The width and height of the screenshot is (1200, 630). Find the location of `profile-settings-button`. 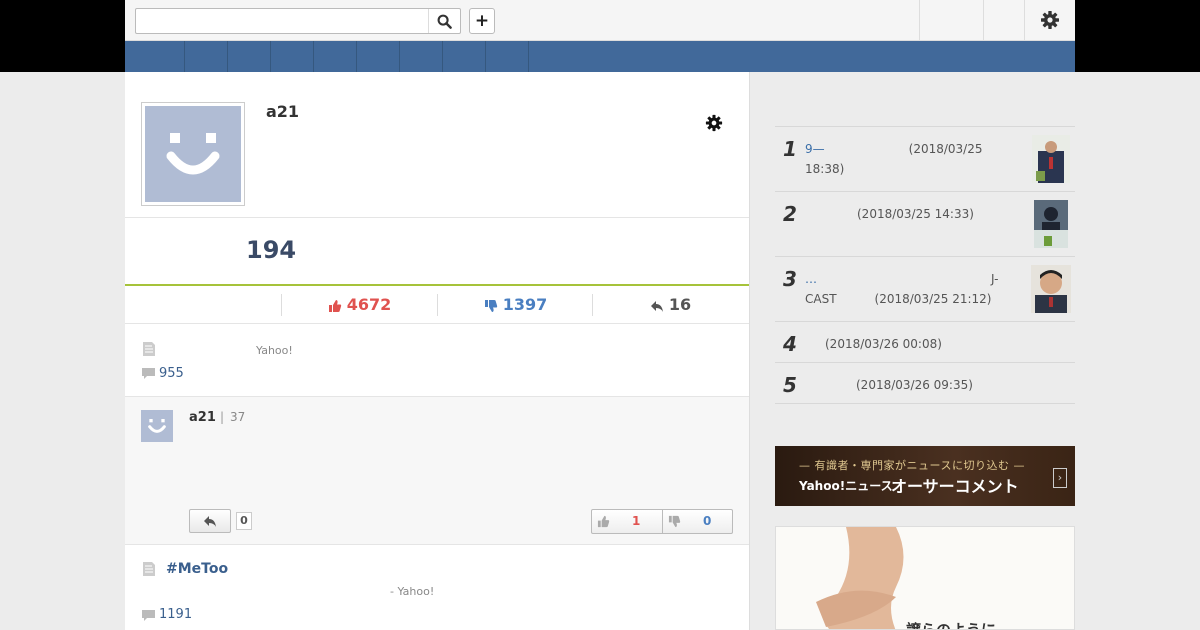

profile-settings-button is located at coordinates (714, 123).